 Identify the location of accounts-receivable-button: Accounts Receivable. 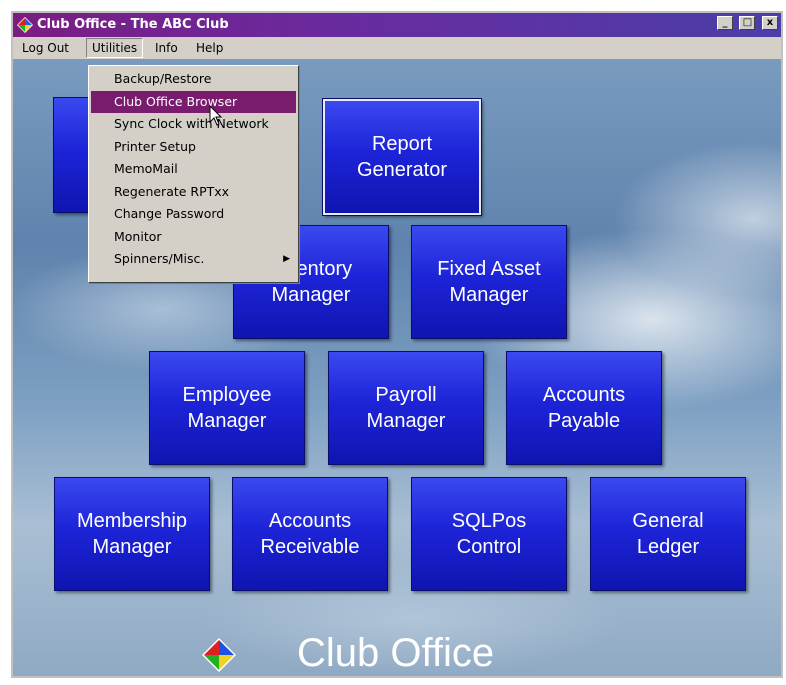
(310, 534).